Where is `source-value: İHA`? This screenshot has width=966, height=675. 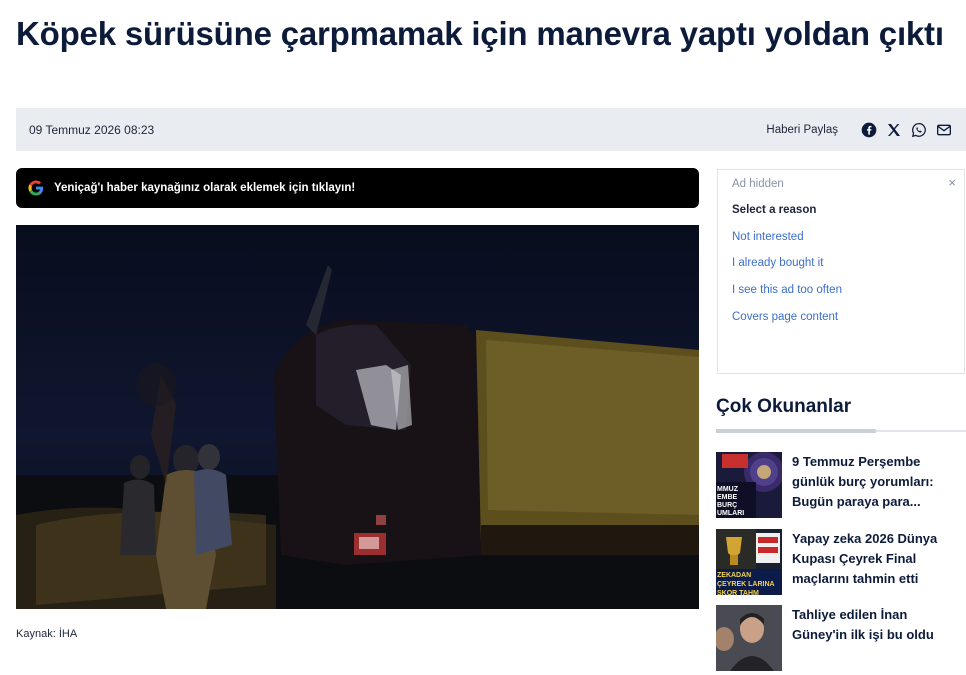
source-value: İHA is located at coordinates (68, 634).